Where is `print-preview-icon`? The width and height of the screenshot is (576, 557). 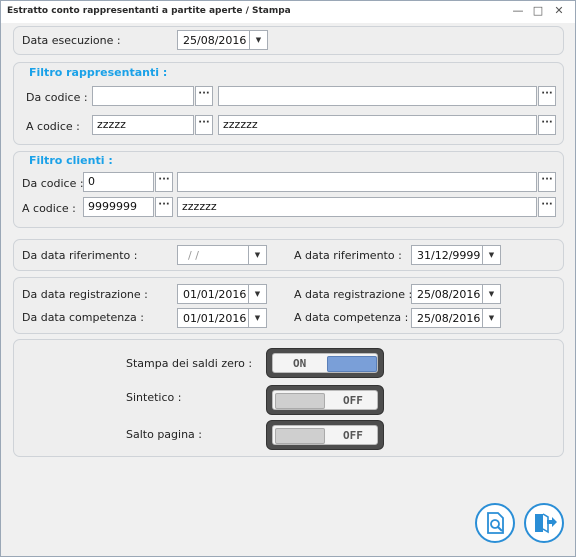 print-preview-icon is located at coordinates (495, 523).